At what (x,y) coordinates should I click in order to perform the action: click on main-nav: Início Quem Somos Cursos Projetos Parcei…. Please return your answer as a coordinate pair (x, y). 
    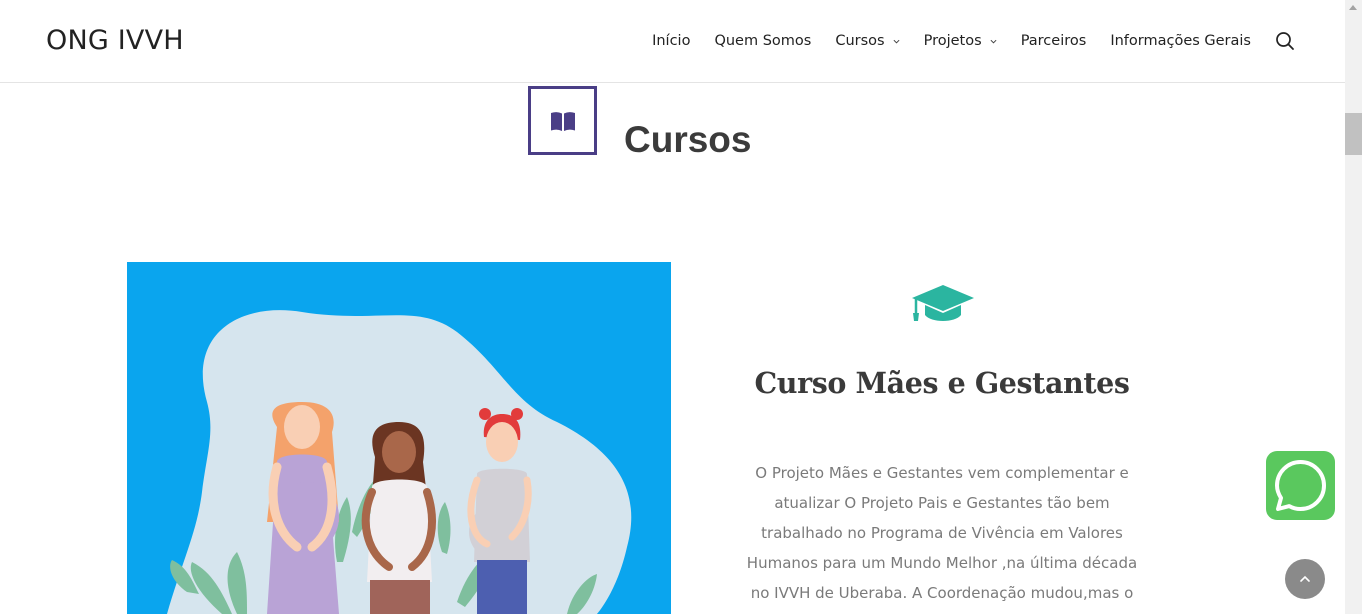
    Looking at the image, I should click on (961, 41).